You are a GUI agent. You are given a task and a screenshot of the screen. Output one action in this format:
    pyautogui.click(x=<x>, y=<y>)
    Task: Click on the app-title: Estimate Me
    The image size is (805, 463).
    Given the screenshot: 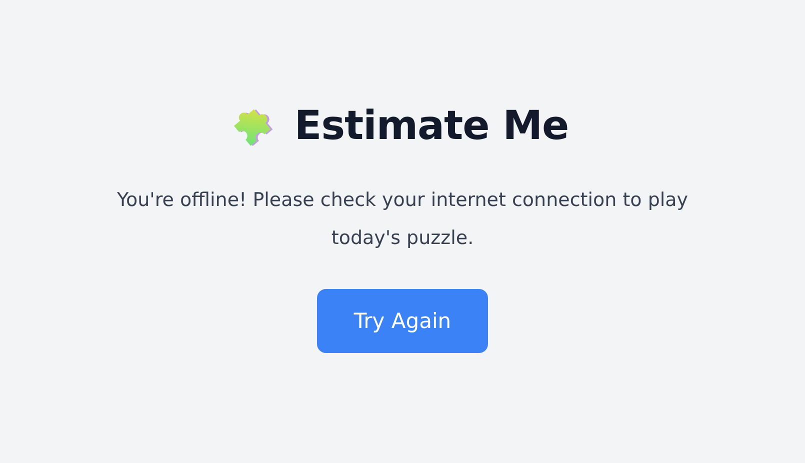 What is the action you would take?
    pyautogui.click(x=431, y=126)
    